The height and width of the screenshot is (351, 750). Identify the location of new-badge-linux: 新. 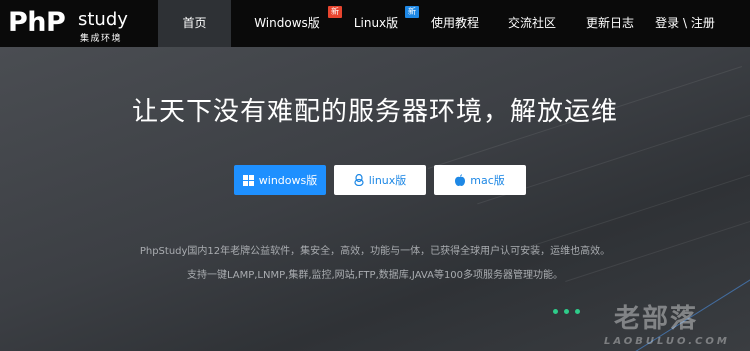
(412, 12).